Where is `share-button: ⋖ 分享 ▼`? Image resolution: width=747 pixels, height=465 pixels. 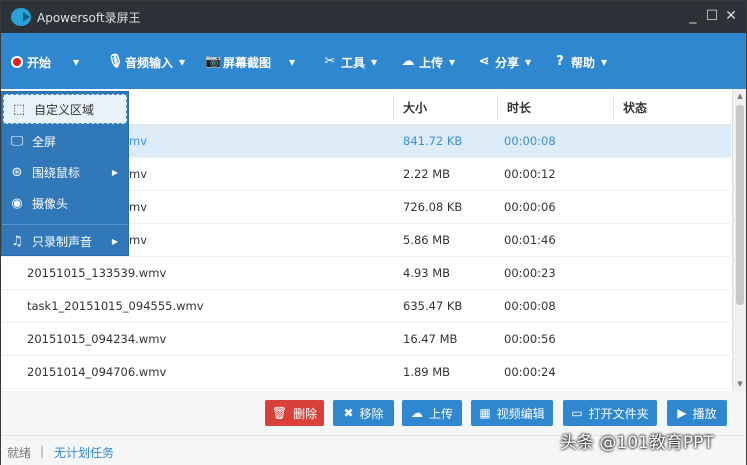 share-button: ⋖ 分享 ▼ is located at coordinates (504, 62).